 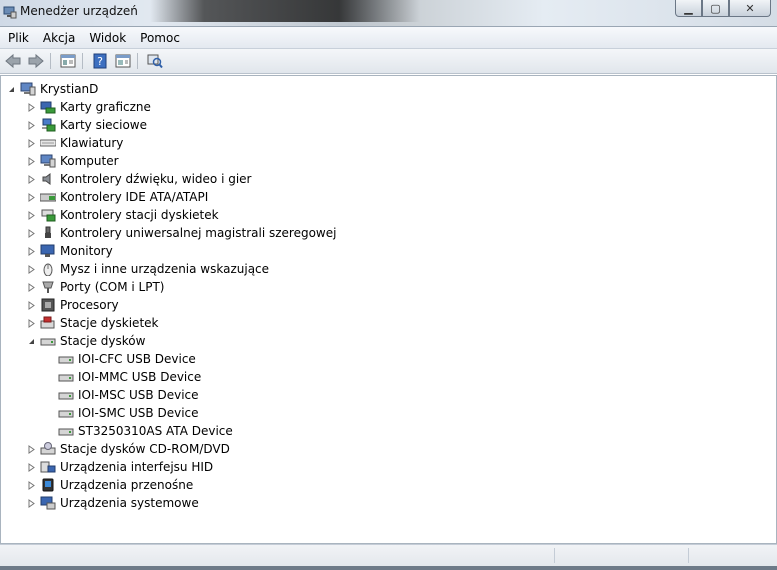 What do you see at coordinates (69, 89) in the screenshot?
I see `tree-item-label: KrystianD` at bounding box center [69, 89].